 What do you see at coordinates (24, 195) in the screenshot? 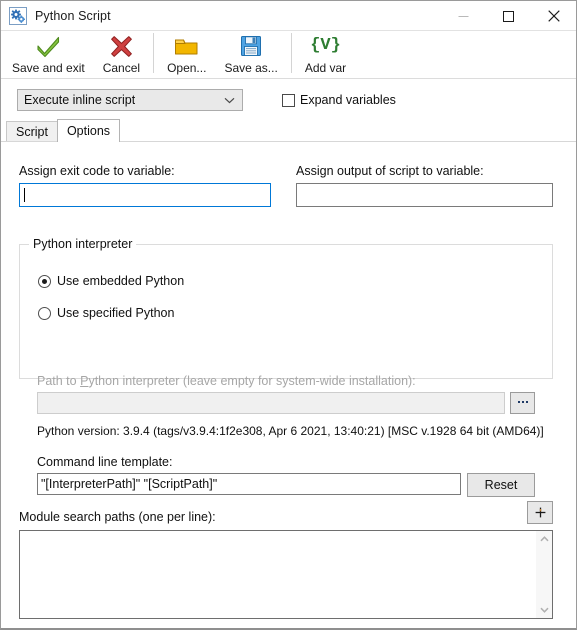
I see `text-caret` at bounding box center [24, 195].